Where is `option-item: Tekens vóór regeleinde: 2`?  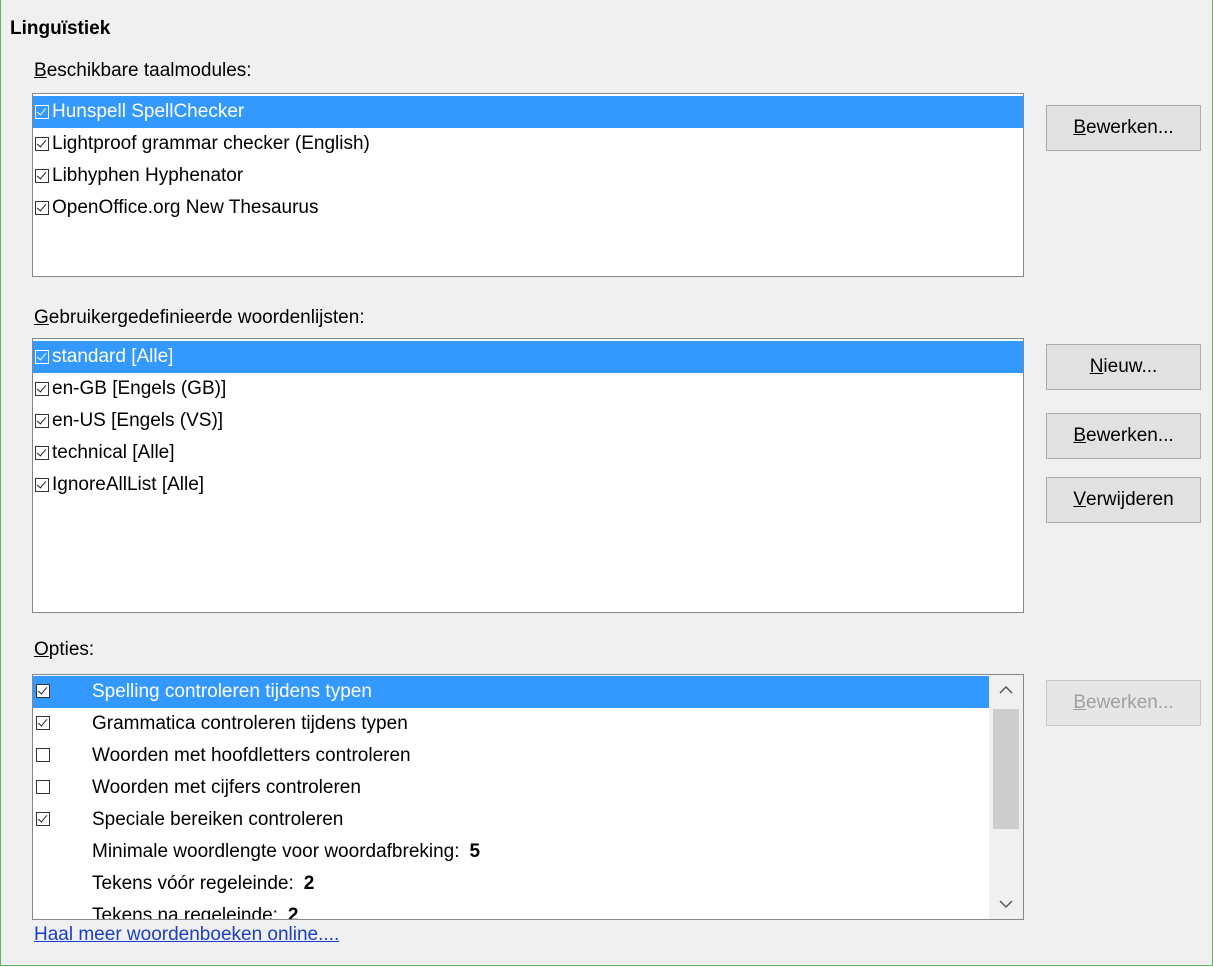 option-item: Tekens vóór regeleinde: 2 is located at coordinates (511, 884).